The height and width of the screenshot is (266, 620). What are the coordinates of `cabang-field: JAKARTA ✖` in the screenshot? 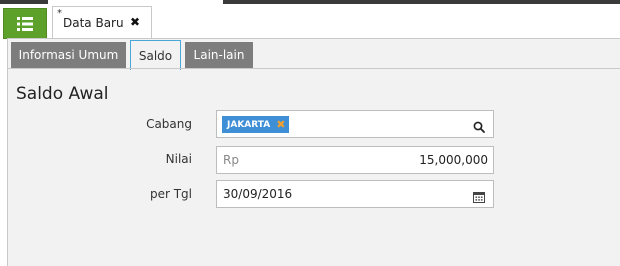 It's located at (355, 124).